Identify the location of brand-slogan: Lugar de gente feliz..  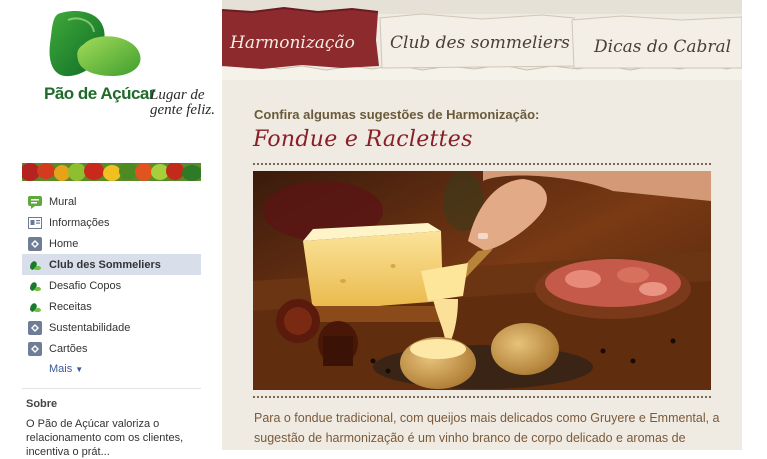
(182, 102).